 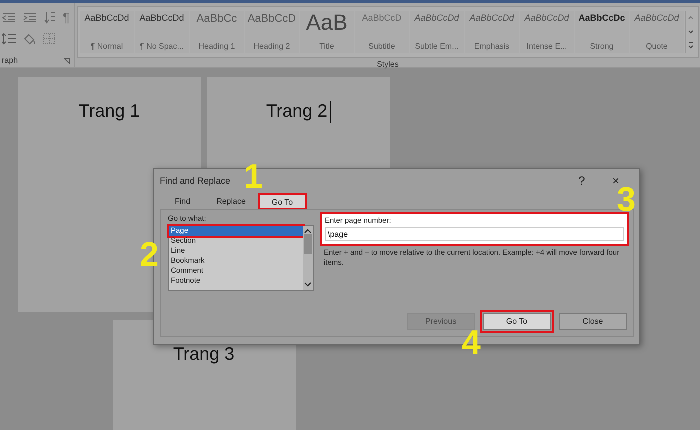 What do you see at coordinates (602, 18) in the screenshot?
I see `style-sample: AaBbCcDc` at bounding box center [602, 18].